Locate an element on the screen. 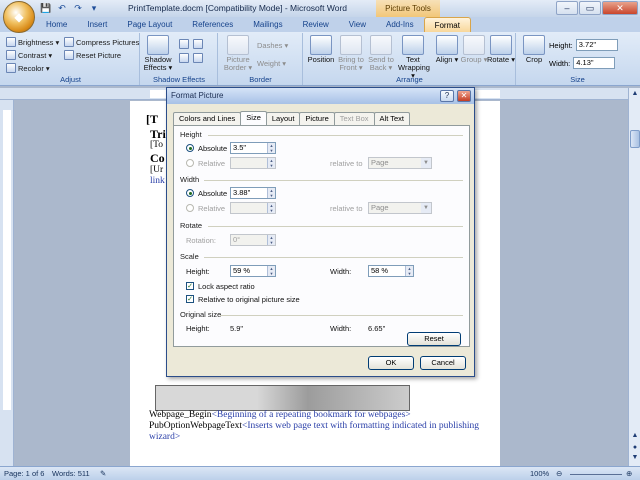  dashes-button: Dashes ▾ is located at coordinates (272, 45).